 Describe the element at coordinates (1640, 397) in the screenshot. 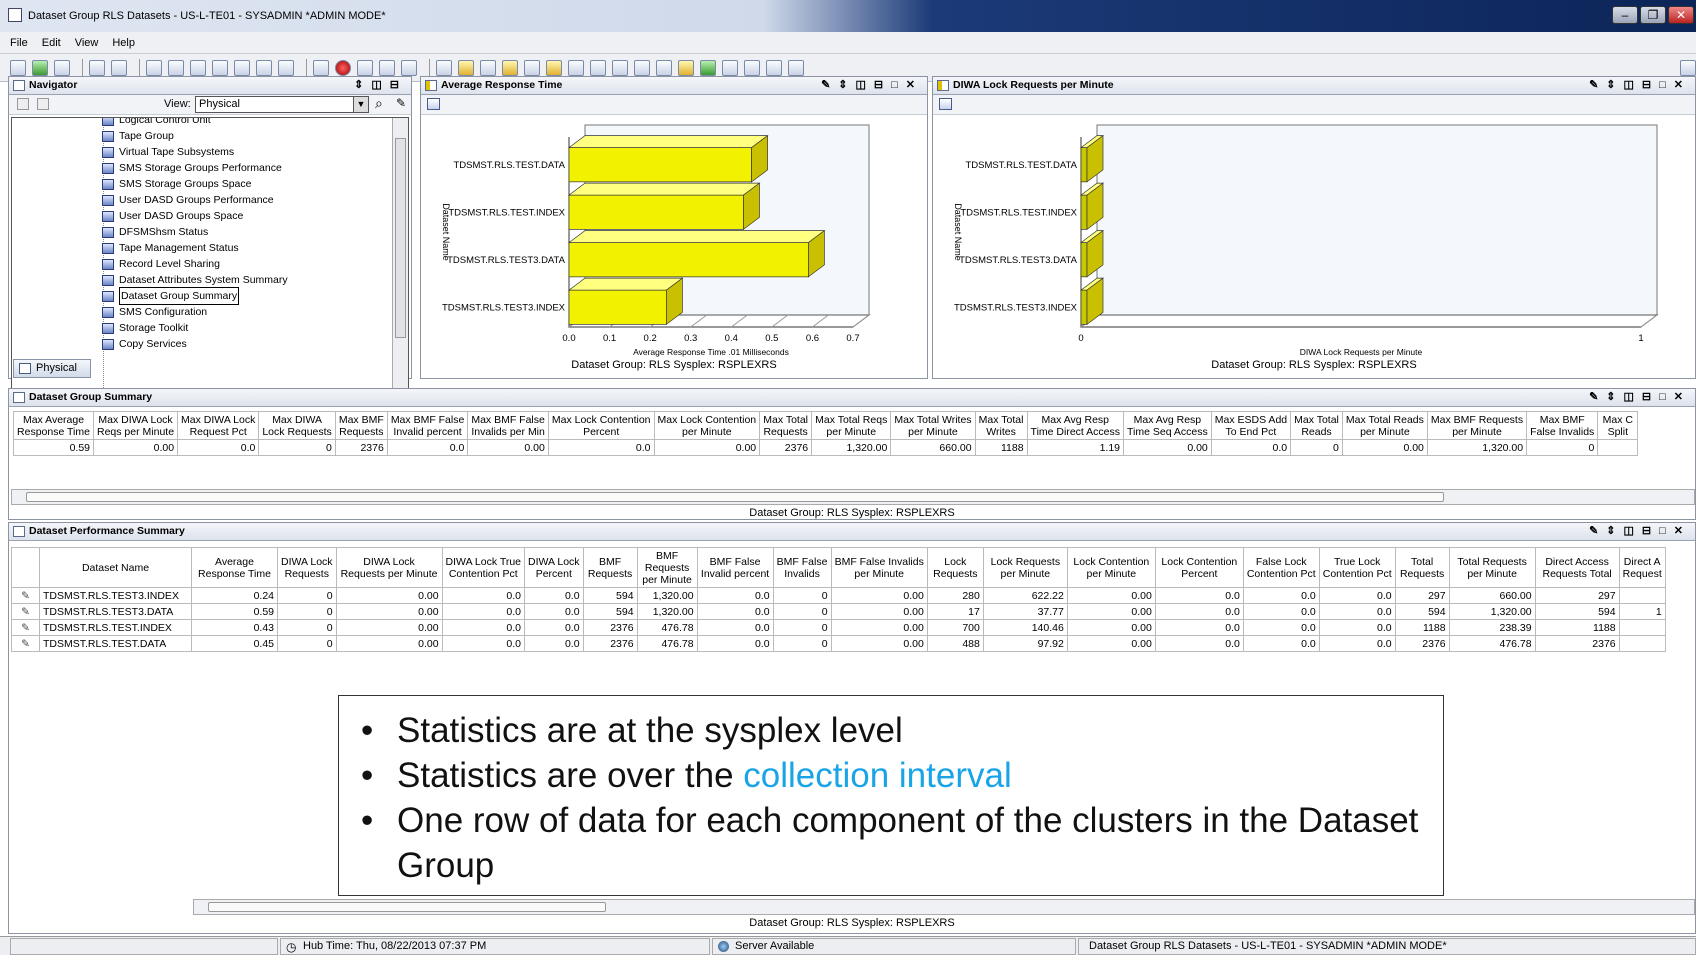

I see `group-summary-controls: ✎⇕◫⊟□✕` at that location.